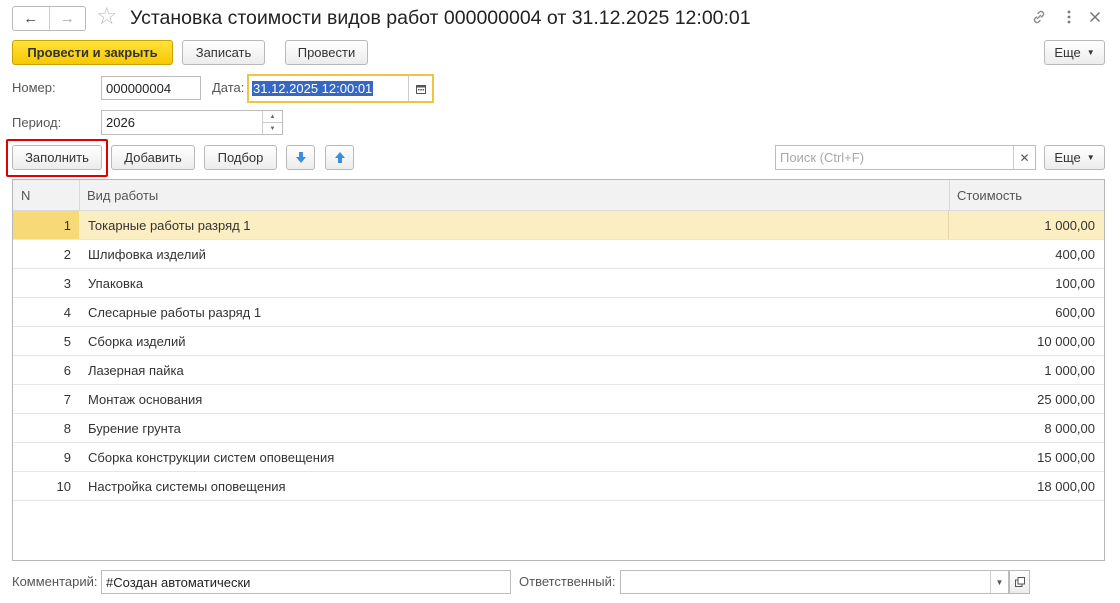 The height and width of the screenshot is (603, 1120). I want to click on row-number: 5, so click(67, 341).